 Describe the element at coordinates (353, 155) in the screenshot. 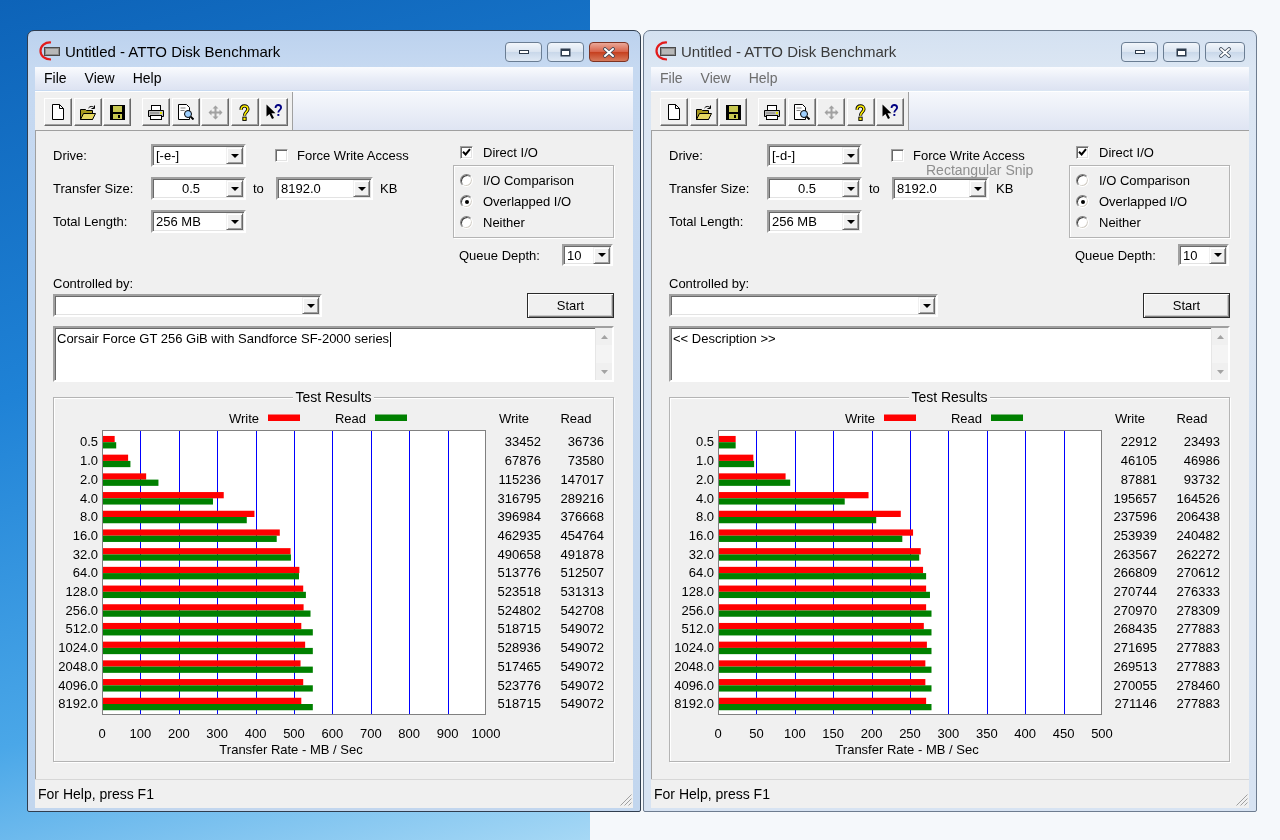

I see `checkbox-label: Force Write Access` at that location.